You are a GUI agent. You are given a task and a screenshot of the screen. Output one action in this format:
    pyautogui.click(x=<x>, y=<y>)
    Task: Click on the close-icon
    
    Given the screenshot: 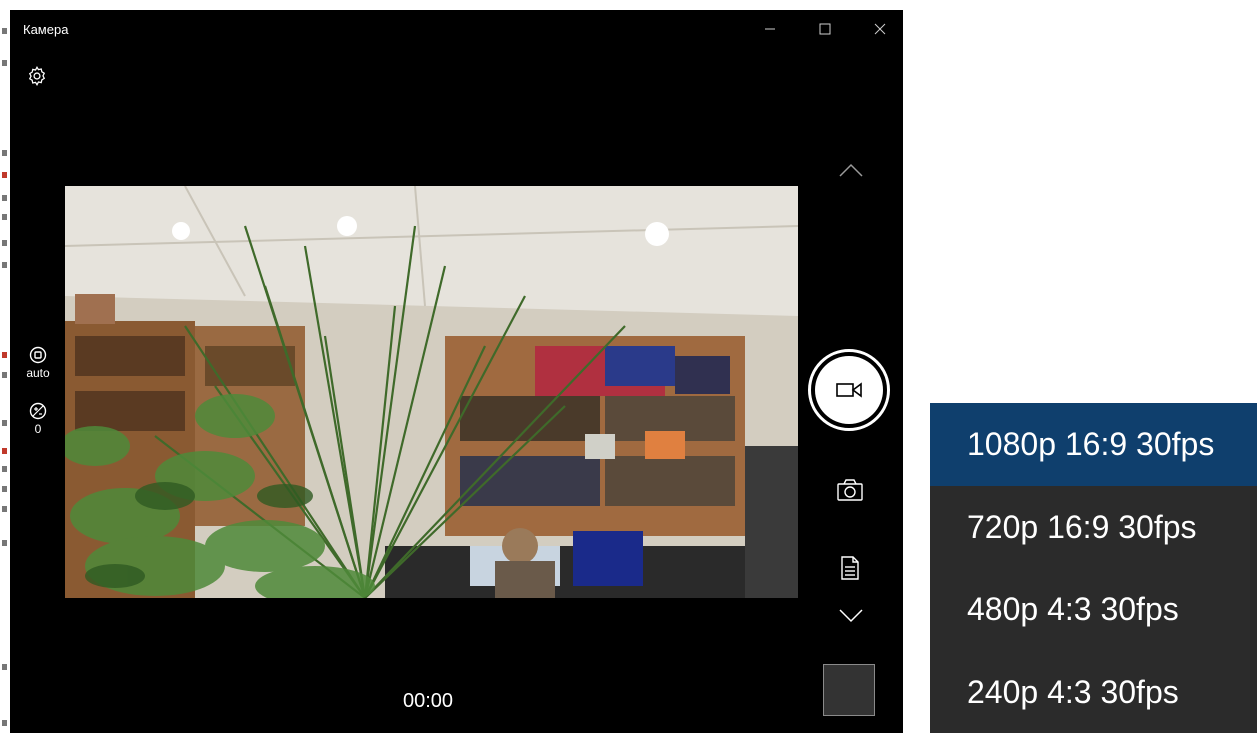 What is the action you would take?
    pyautogui.click(x=880, y=29)
    